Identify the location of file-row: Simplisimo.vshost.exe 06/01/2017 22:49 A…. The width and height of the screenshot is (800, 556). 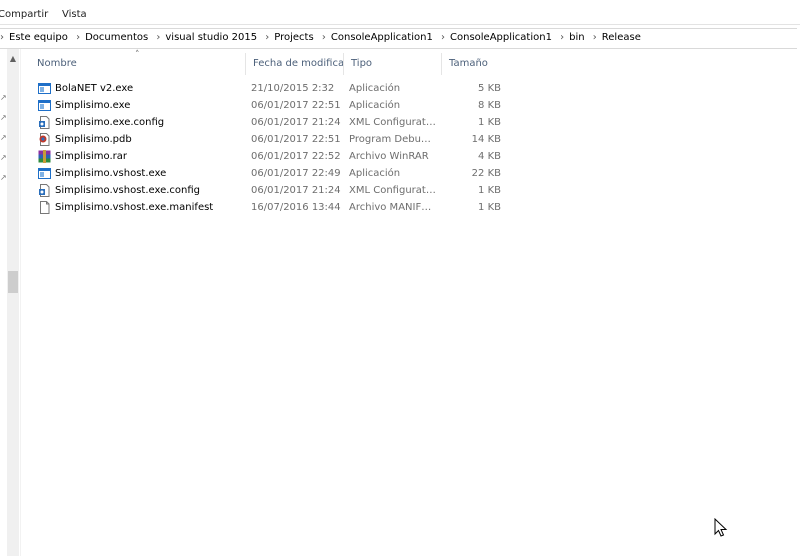
(269, 173).